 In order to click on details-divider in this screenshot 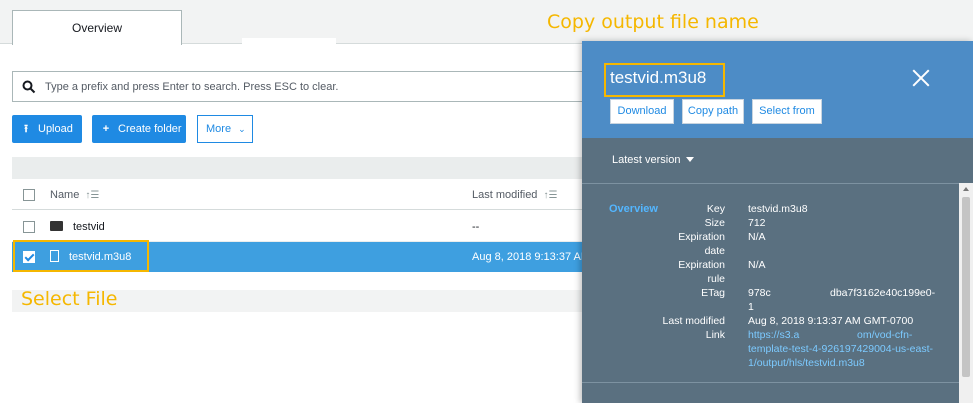, I will do `click(771, 382)`.